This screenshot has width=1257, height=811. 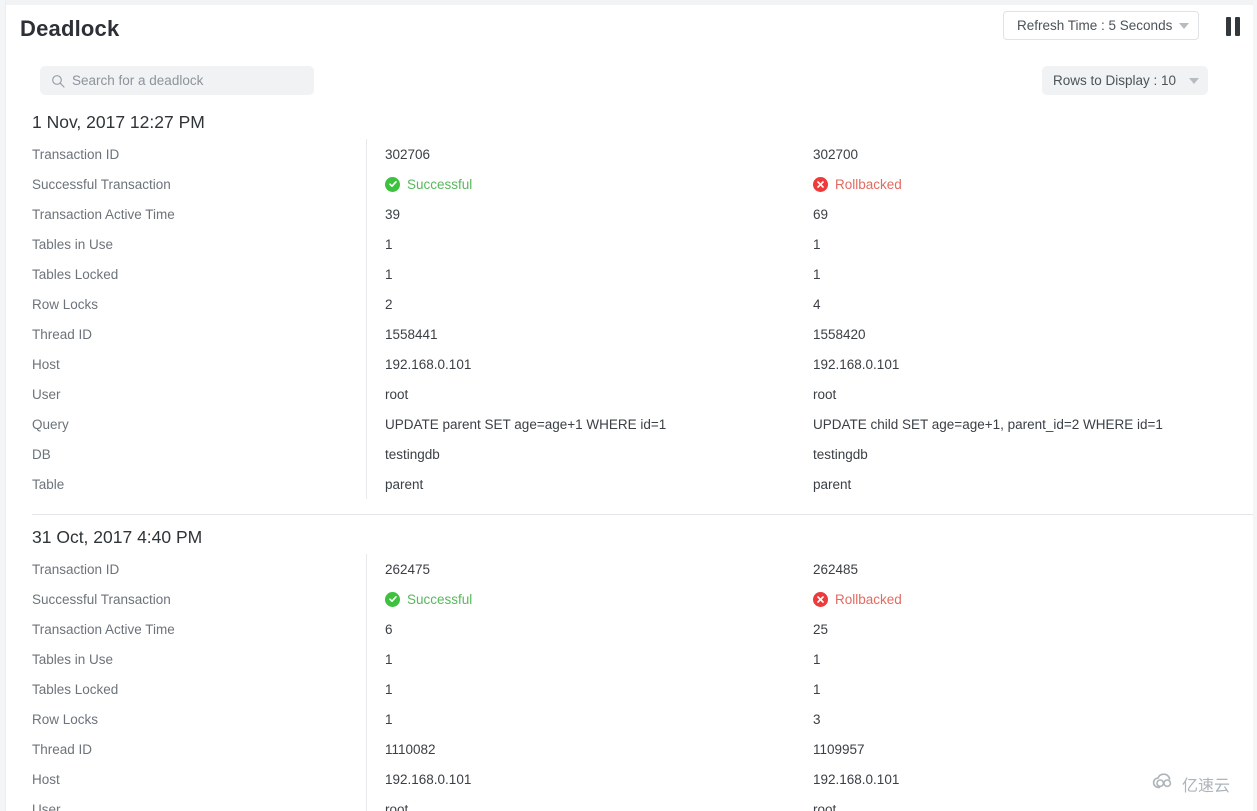 I want to click on rows-to-display-label: Rows to Display : 10, so click(x=1115, y=80).